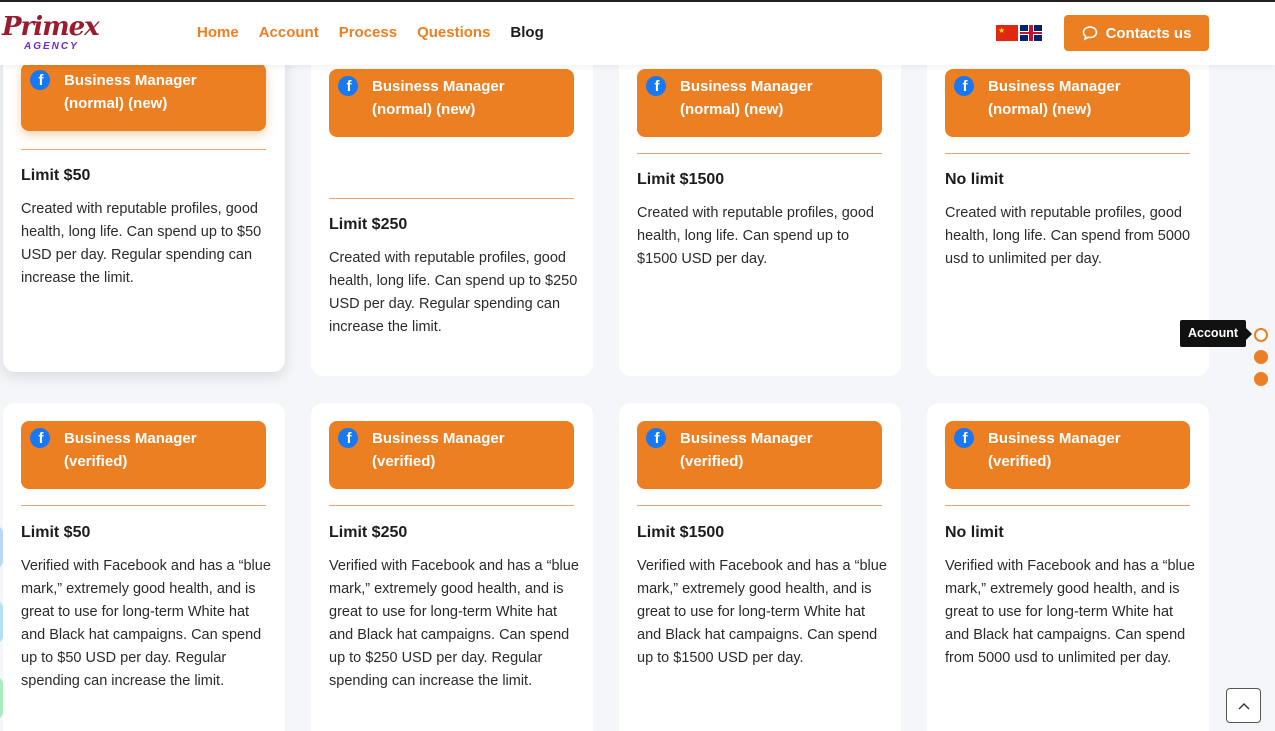 This screenshot has width=1275, height=731. Describe the element at coordinates (1216, 333) in the screenshot. I see `section-tooltip: Account` at that location.